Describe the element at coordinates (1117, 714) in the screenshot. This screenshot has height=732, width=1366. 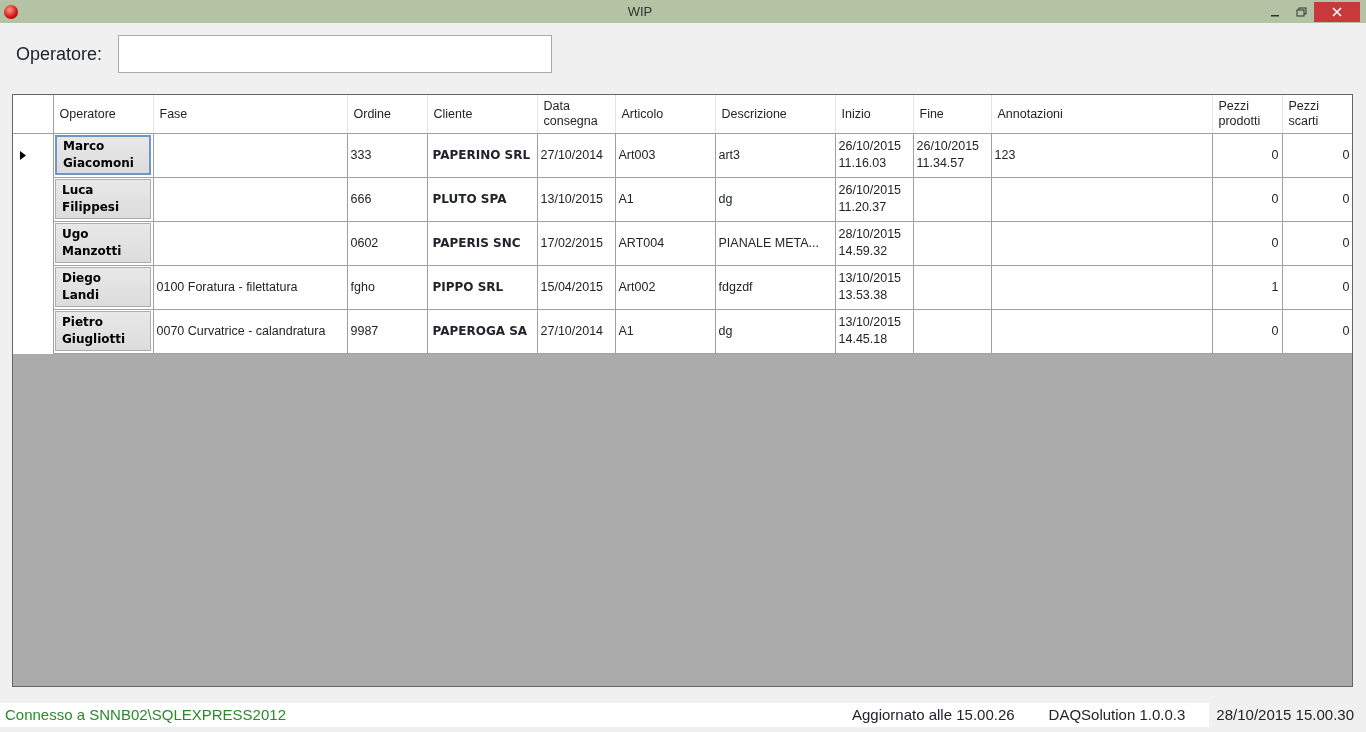
I see `version-label: DAQSolution 1.0.0.3` at that location.